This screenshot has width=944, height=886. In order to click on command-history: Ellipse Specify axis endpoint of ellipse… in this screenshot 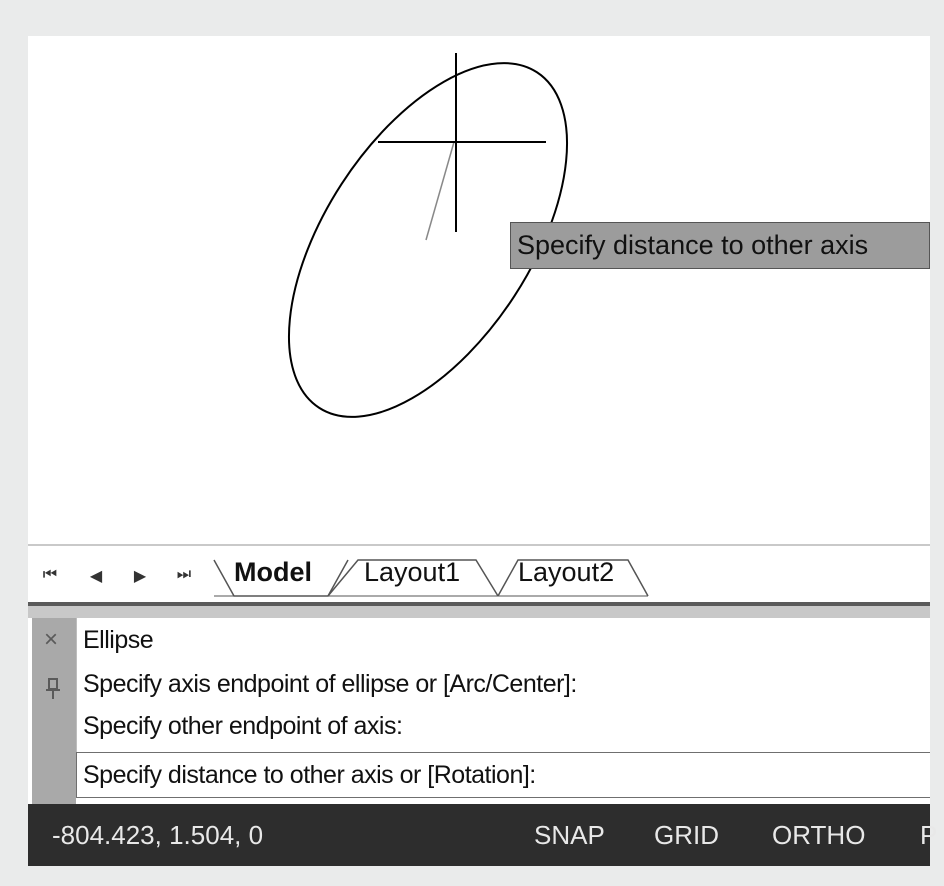, I will do `click(503, 685)`.